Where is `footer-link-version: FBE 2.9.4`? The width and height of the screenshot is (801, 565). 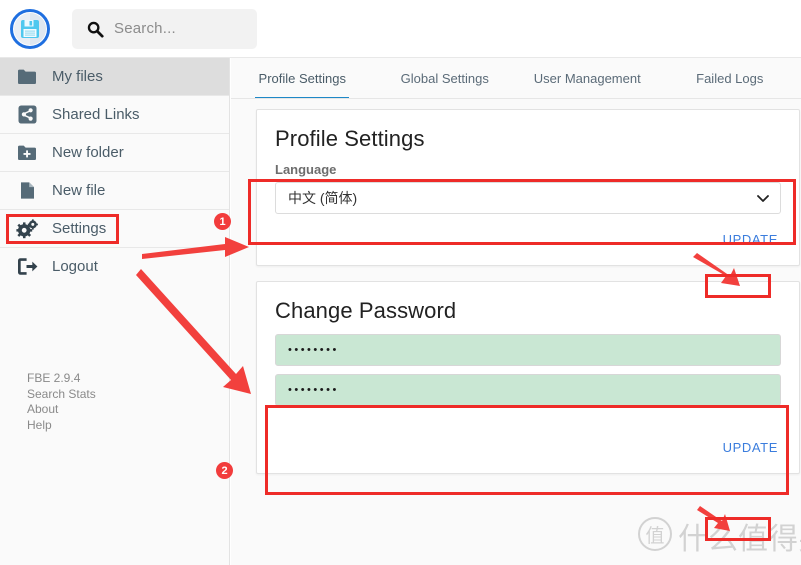
footer-link-version: FBE 2.9.4 is located at coordinates (54, 378).